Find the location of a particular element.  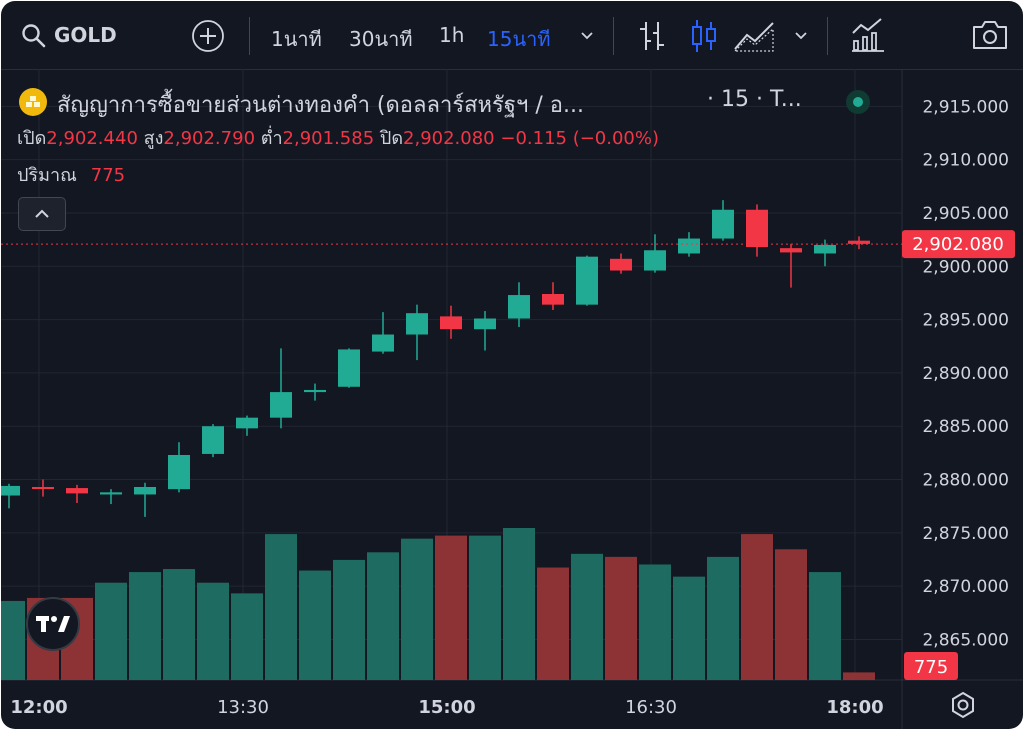

settings-icon is located at coordinates (963, 705).